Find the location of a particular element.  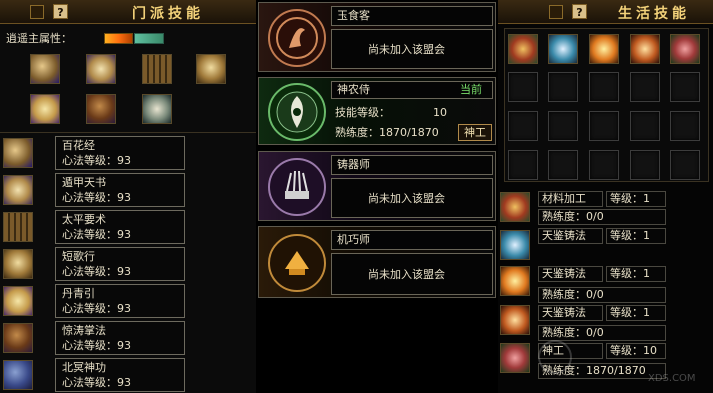

list-item: 丹青引 心法等级：93 is located at coordinates (120, 301).